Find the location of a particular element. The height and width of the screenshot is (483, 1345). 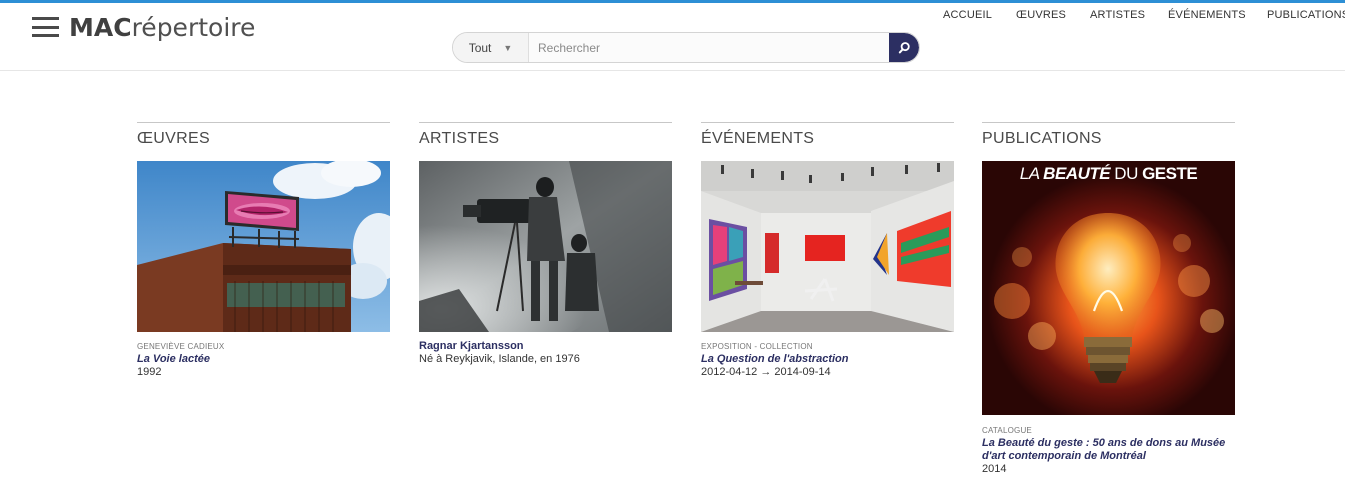

search-scope-select: Tout ▼ is located at coordinates (491, 47).